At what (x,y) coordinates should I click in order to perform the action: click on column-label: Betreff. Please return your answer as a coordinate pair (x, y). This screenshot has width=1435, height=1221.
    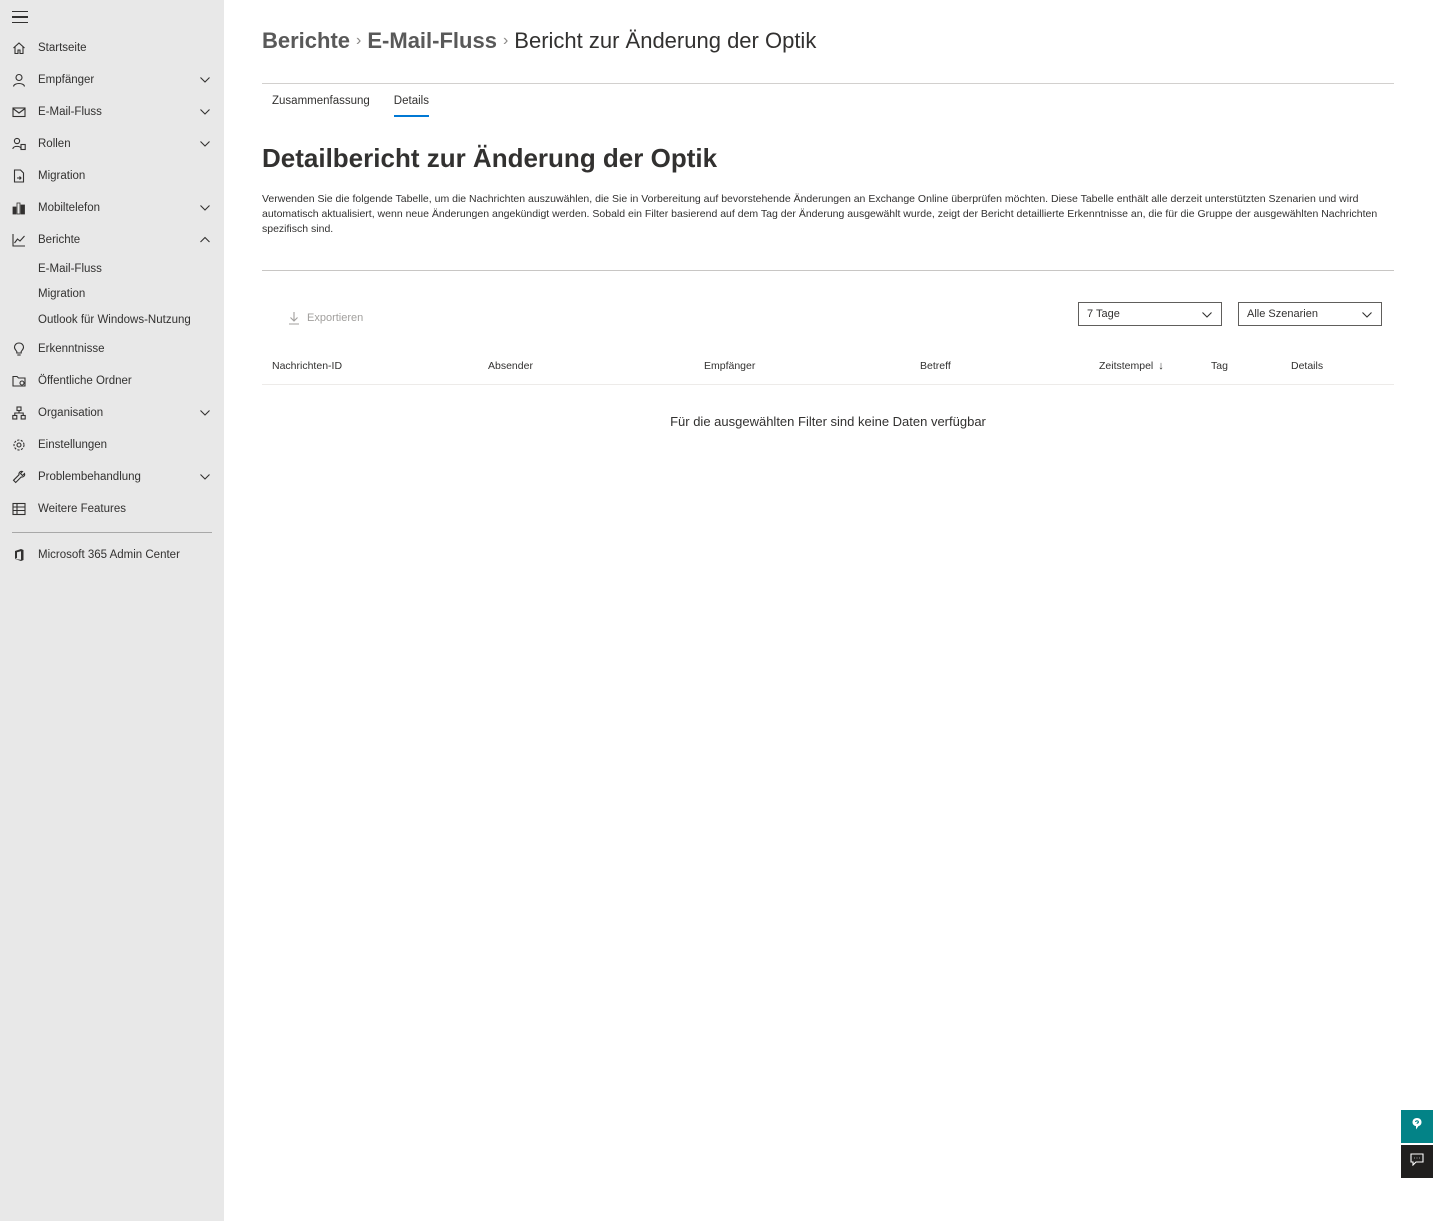
    Looking at the image, I should click on (935, 366).